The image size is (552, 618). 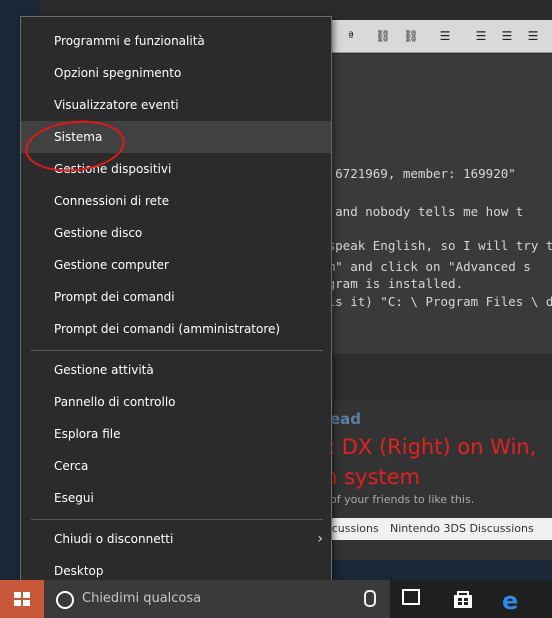 I want to click on microphone-icon, so click(x=370, y=598).